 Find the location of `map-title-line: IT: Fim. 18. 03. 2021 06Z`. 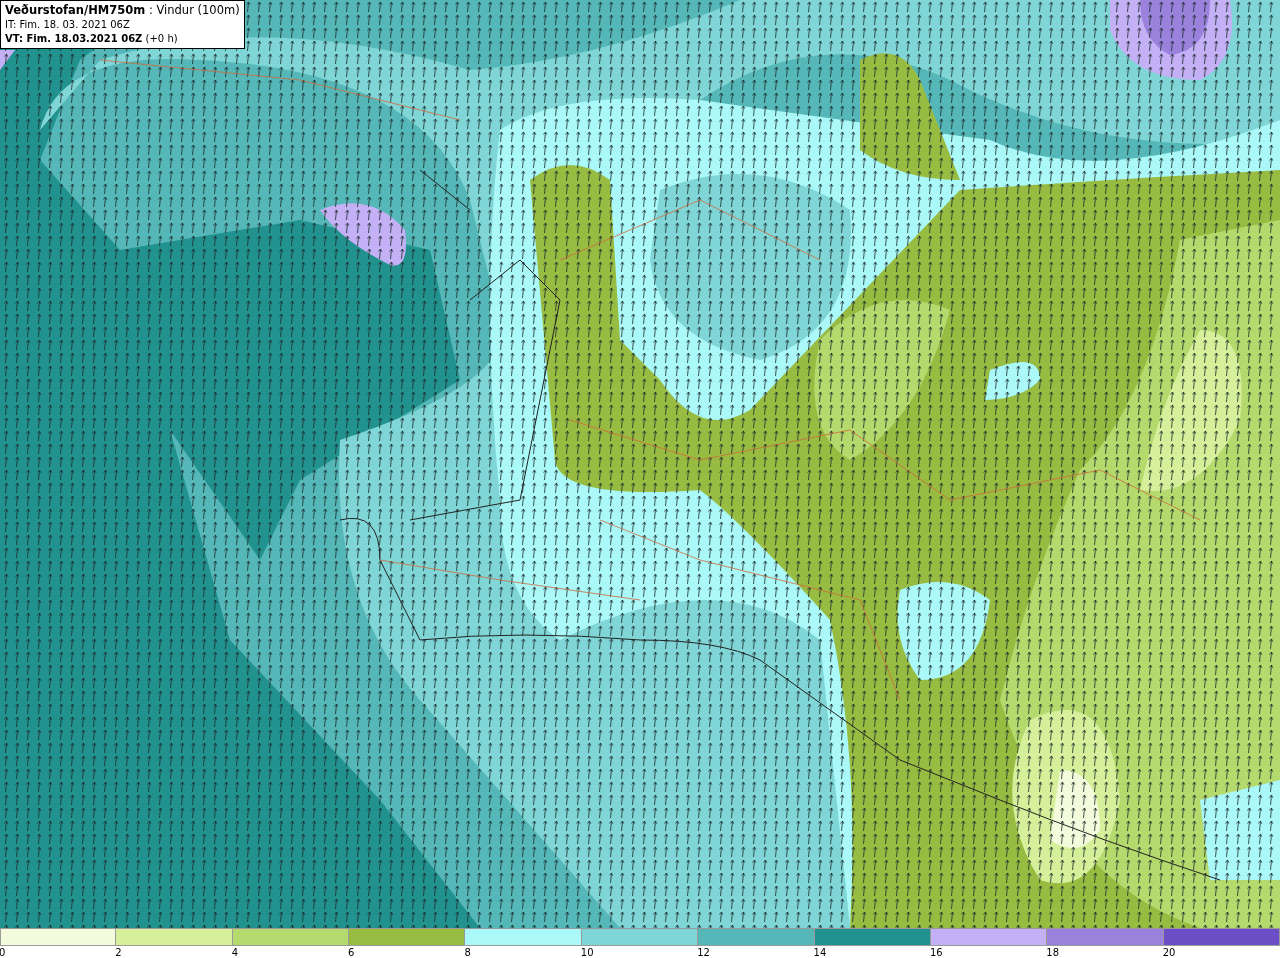

map-title-line: IT: Fim. 18. 03. 2021 06Z is located at coordinates (68, 24).